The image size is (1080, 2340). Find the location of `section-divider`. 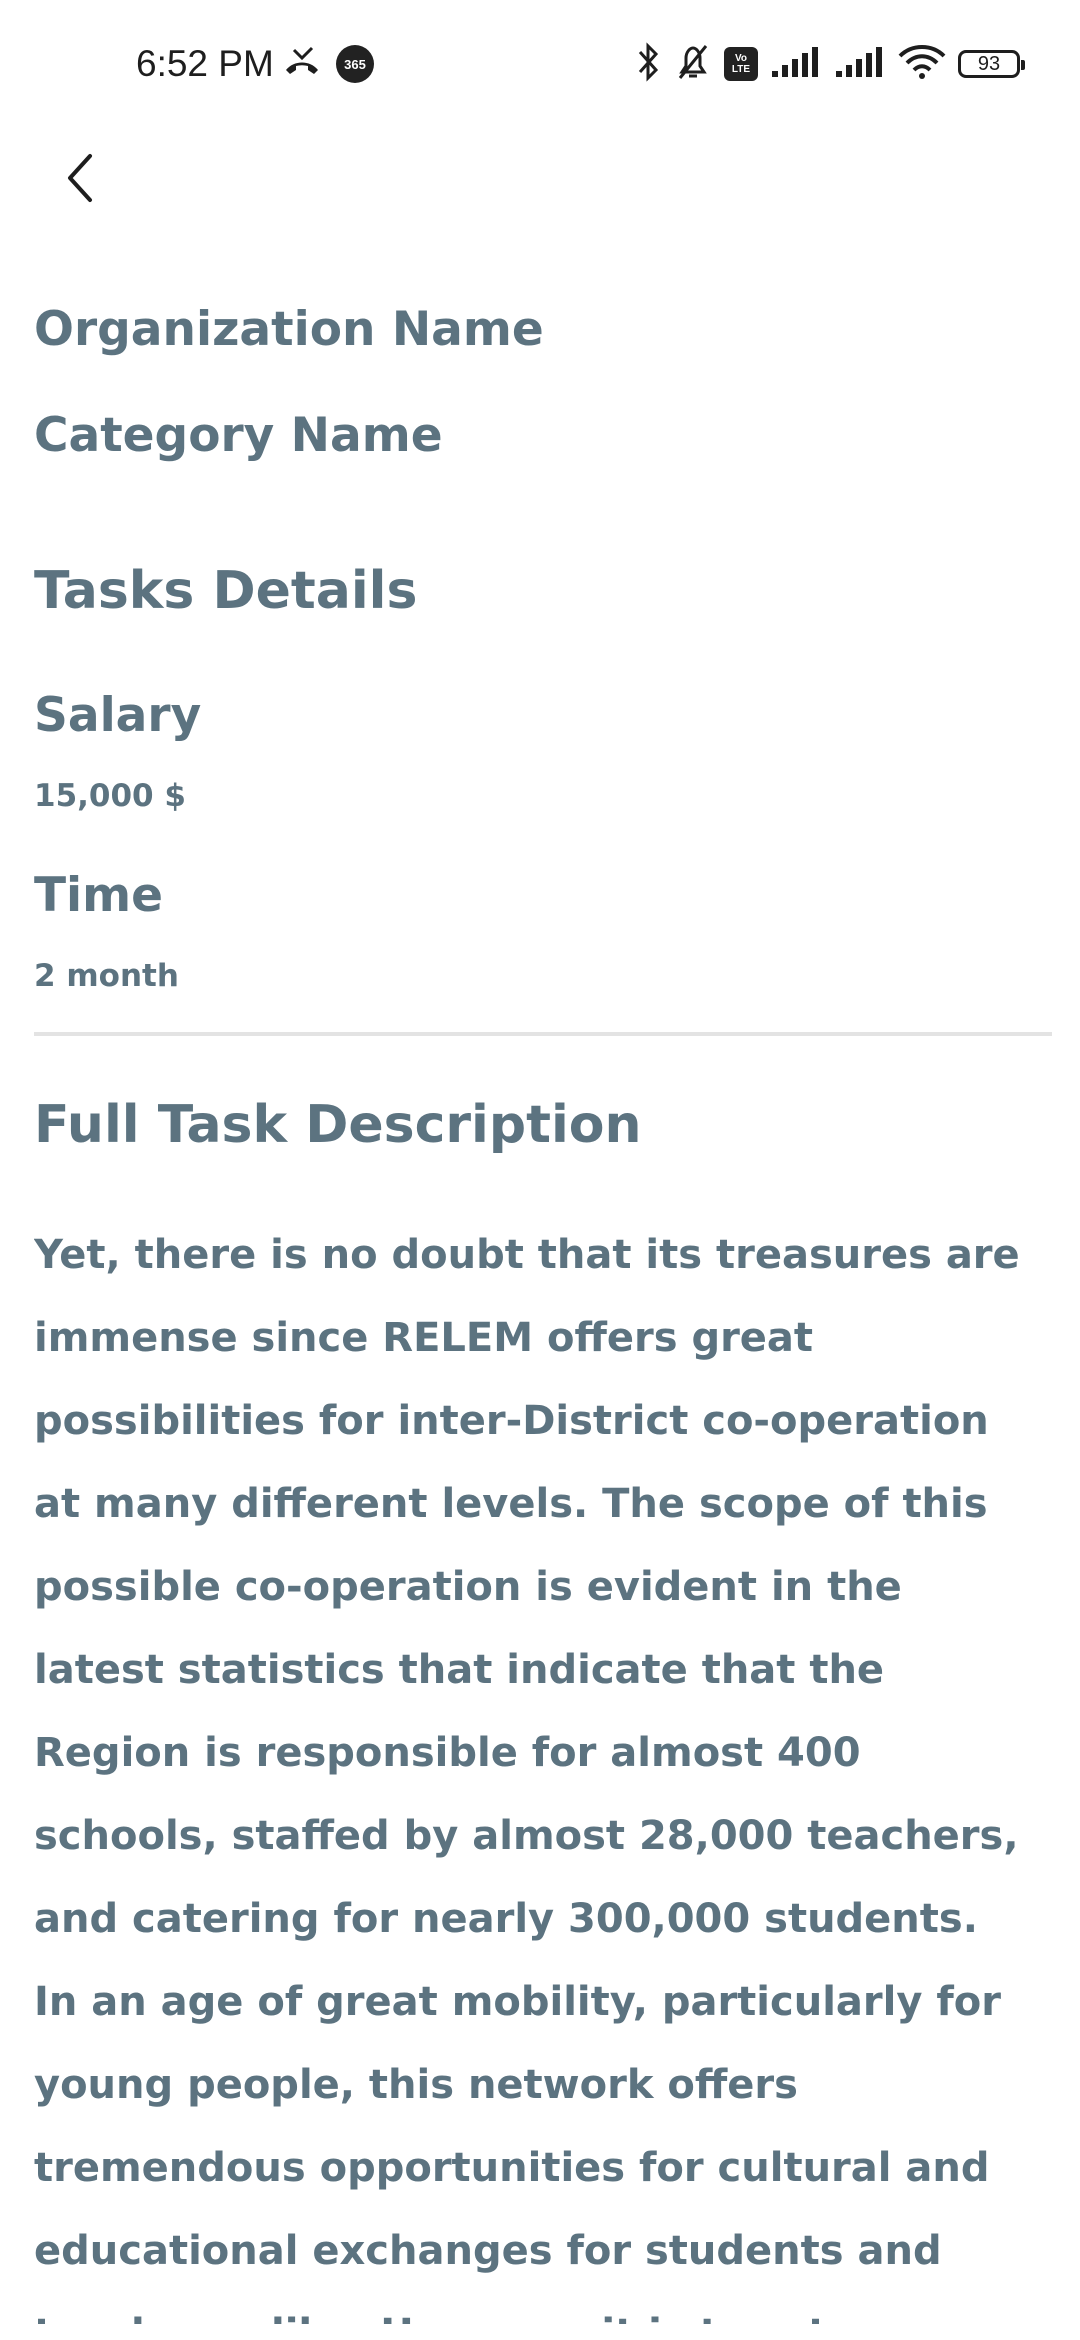

section-divider is located at coordinates (543, 1034).